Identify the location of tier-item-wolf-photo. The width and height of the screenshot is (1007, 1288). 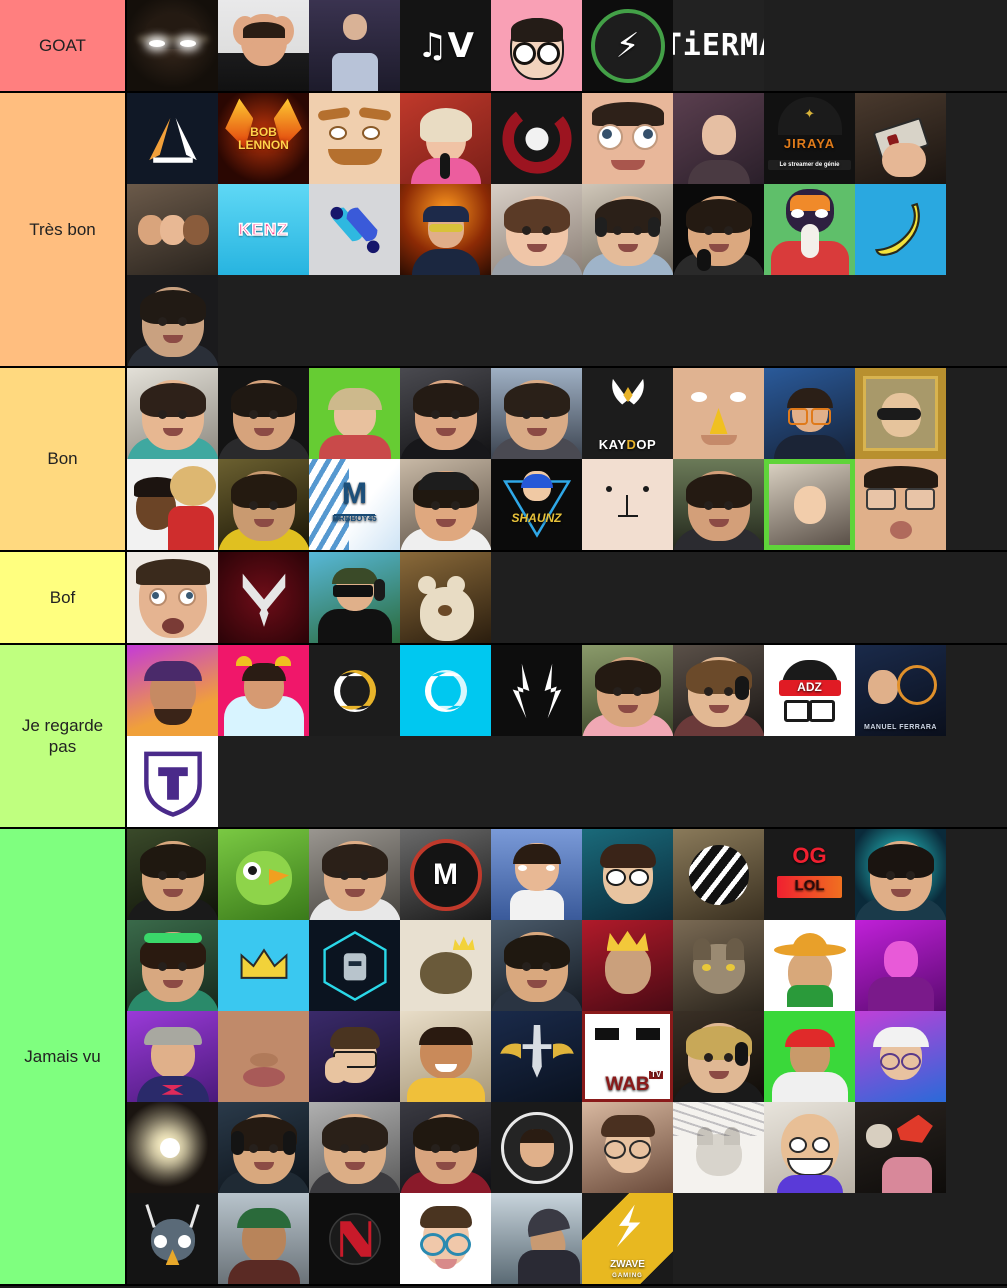
(718, 965).